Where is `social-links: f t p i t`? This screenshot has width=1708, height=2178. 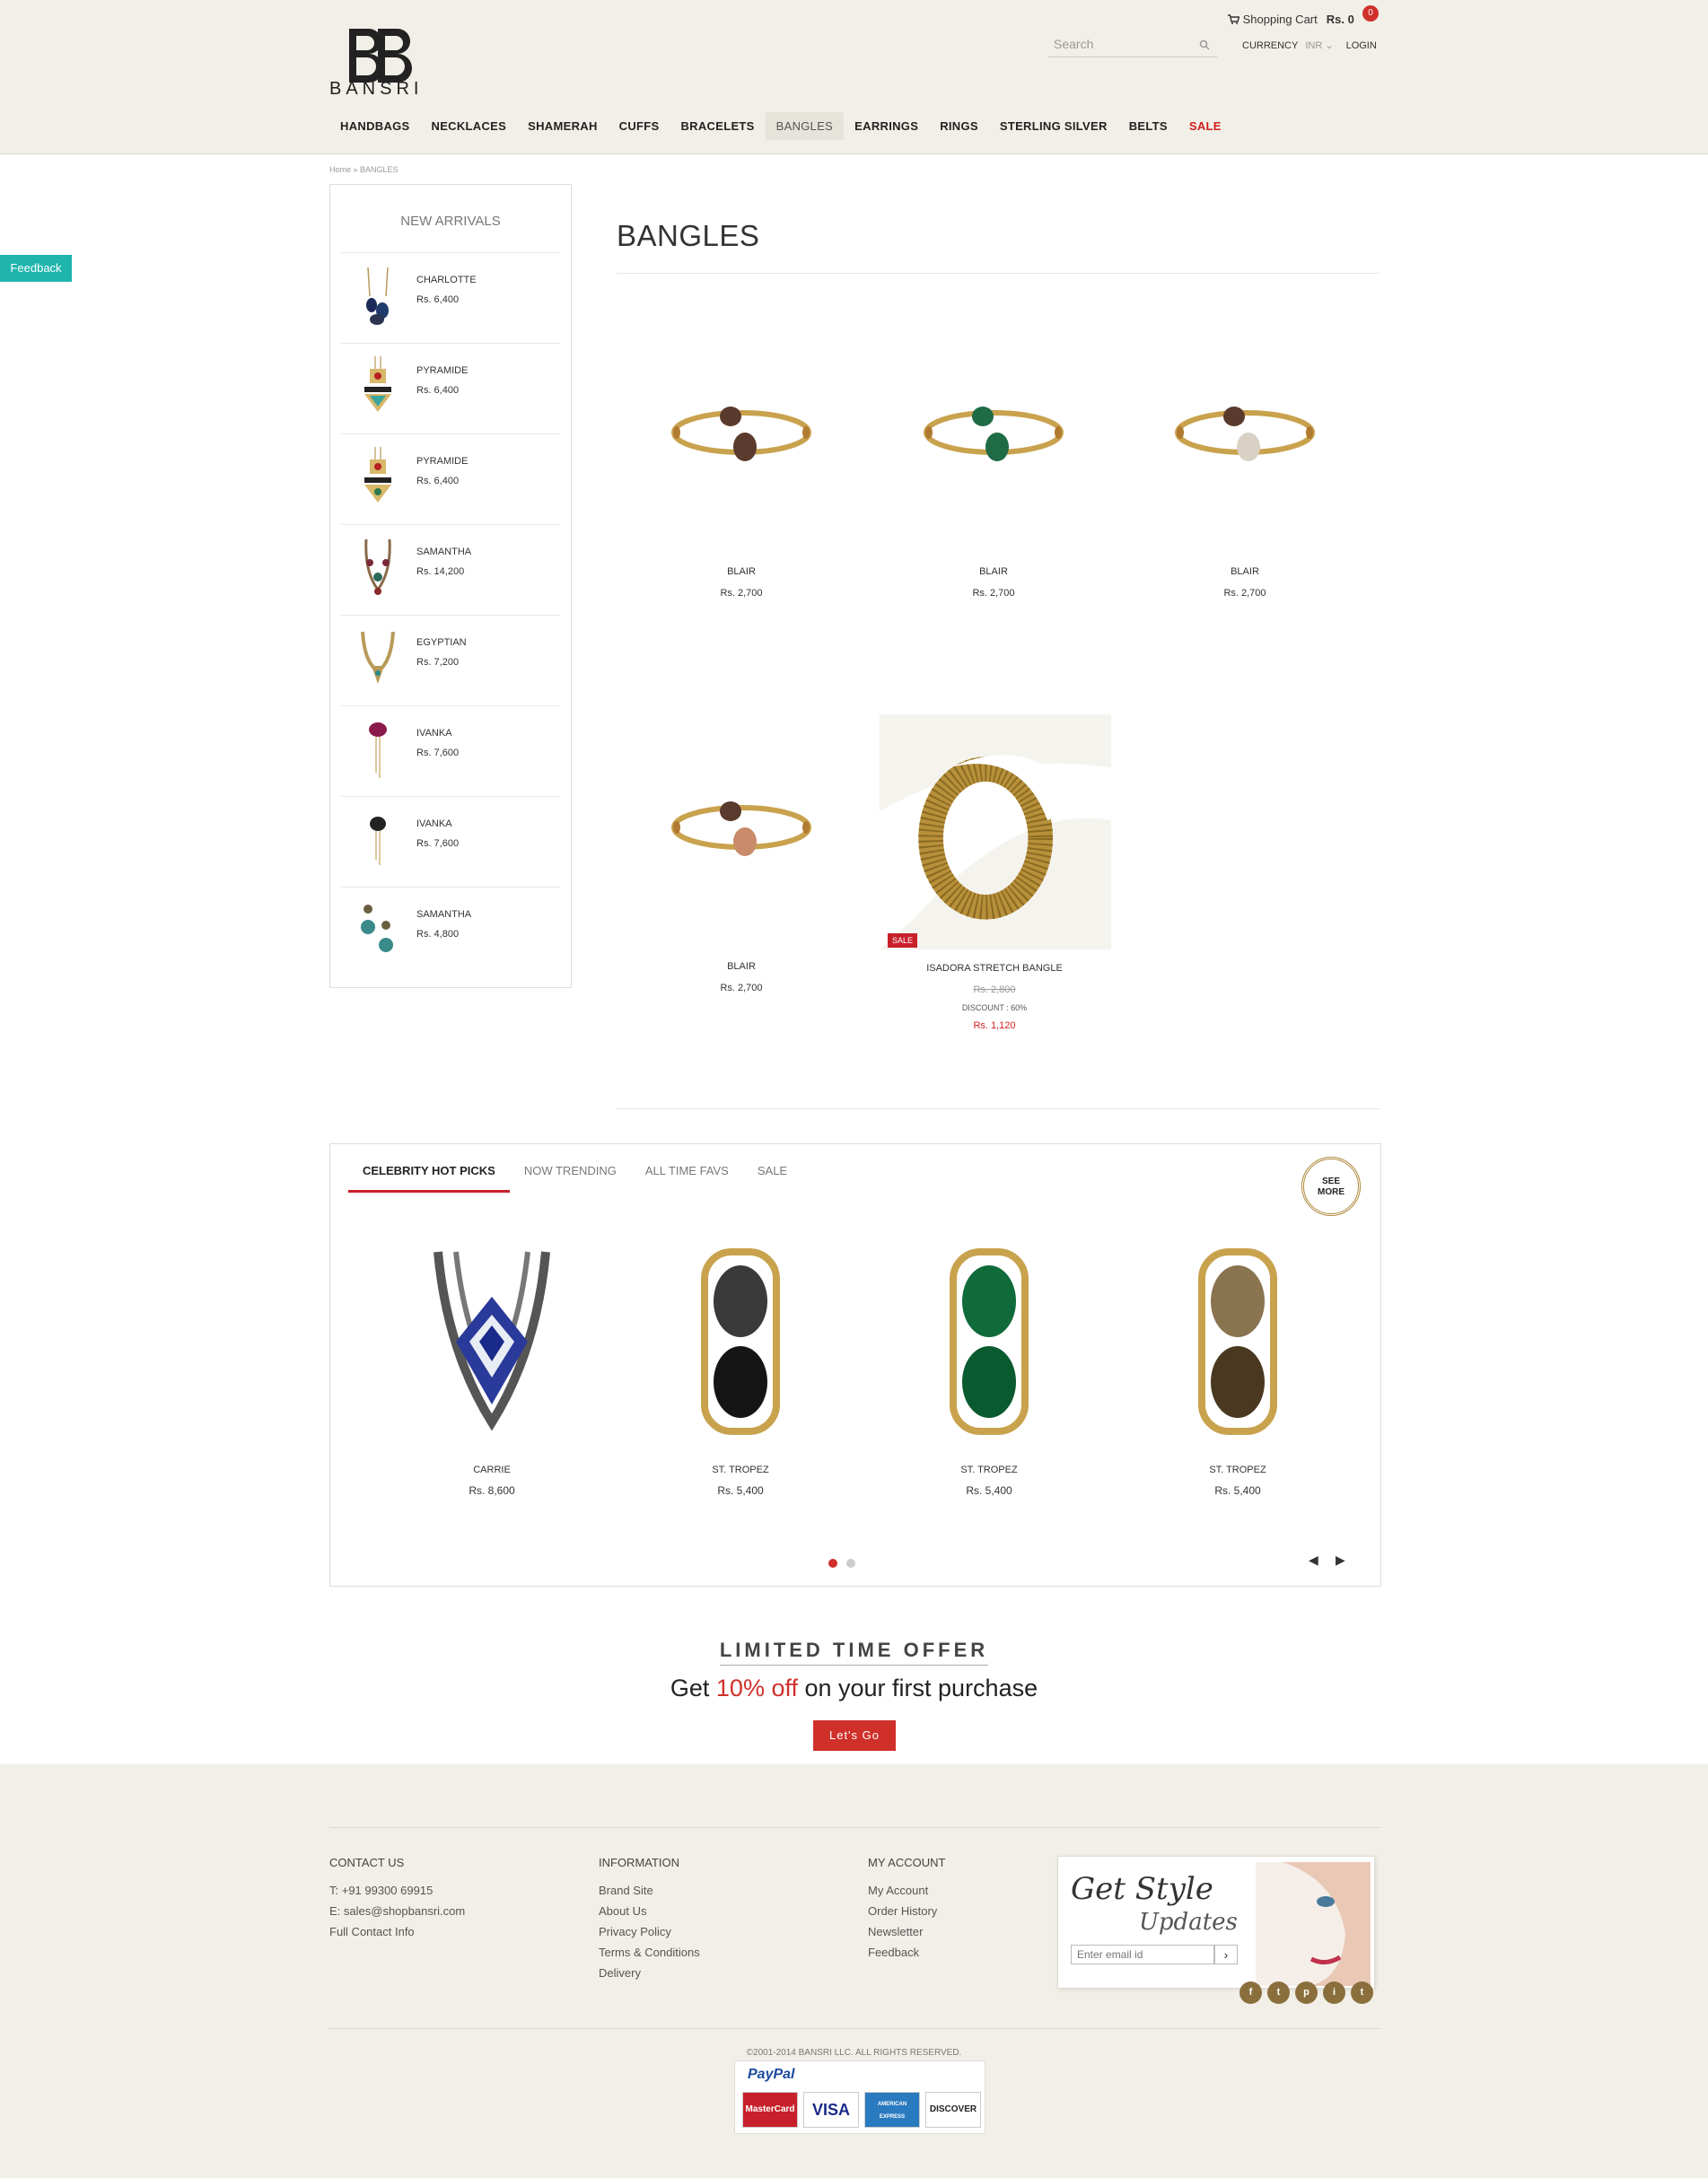
social-links: f t p i t is located at coordinates (1306, 1993).